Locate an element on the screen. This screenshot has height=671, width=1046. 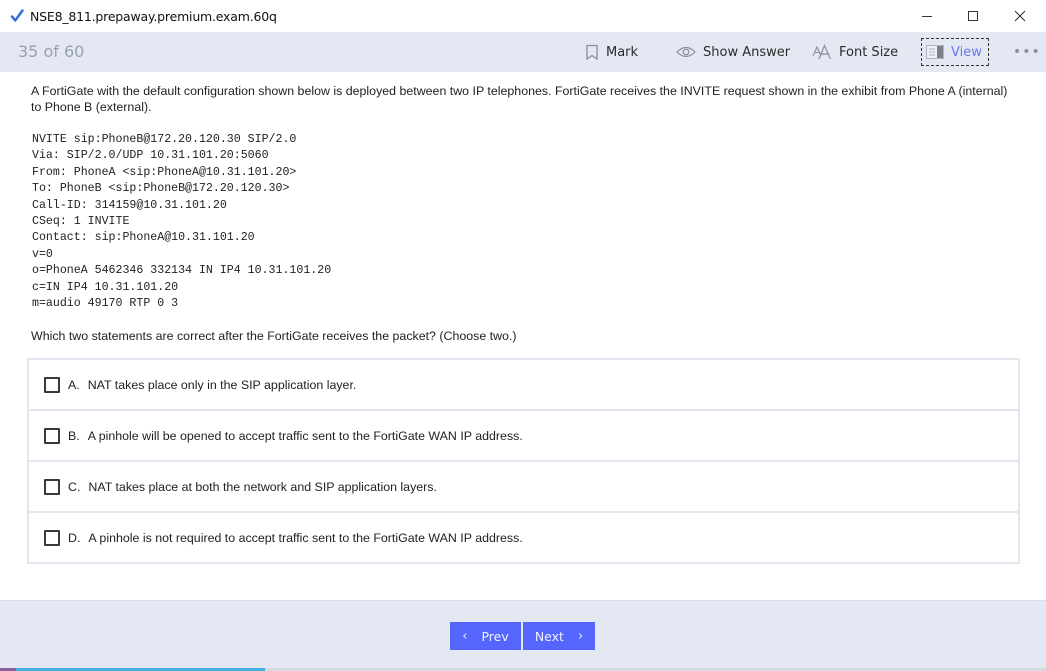
mark-label: Mark is located at coordinates (622, 52).